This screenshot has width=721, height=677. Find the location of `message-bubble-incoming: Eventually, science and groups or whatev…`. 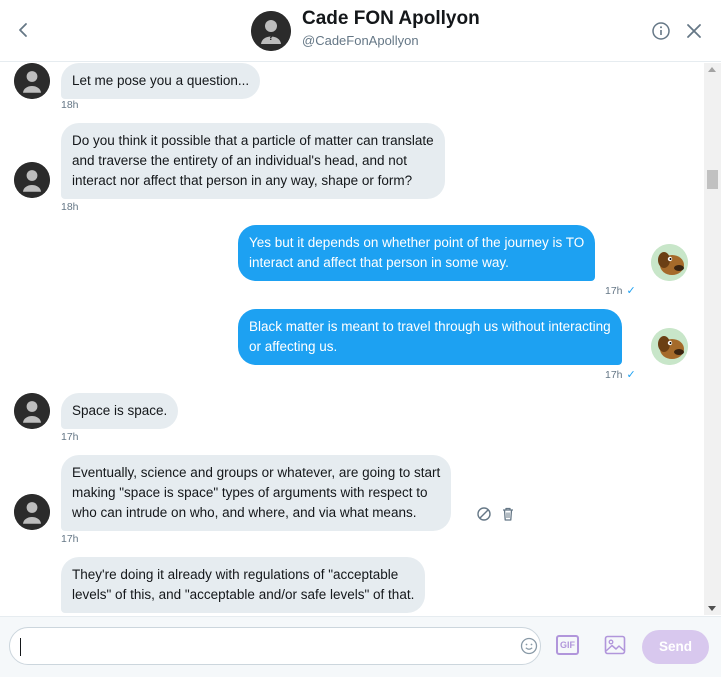

message-bubble-incoming: Eventually, science and groups or whatev… is located at coordinates (256, 493).